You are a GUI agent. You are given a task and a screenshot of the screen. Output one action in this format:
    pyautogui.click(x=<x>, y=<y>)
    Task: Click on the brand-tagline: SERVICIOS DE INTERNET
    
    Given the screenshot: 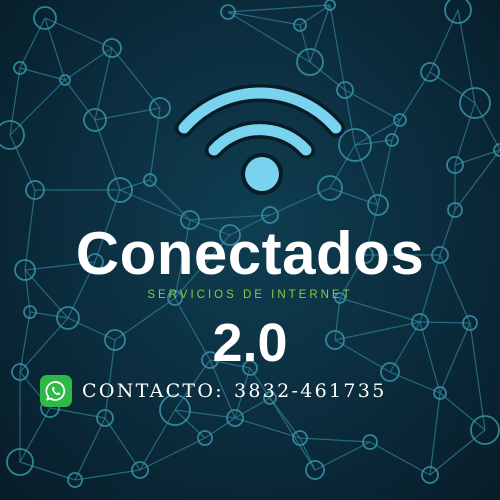 What is the action you would take?
    pyautogui.click(x=250, y=295)
    